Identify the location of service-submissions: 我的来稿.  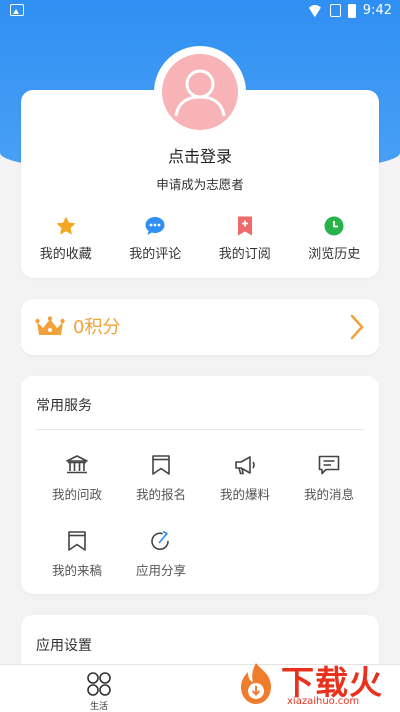
(77, 568).